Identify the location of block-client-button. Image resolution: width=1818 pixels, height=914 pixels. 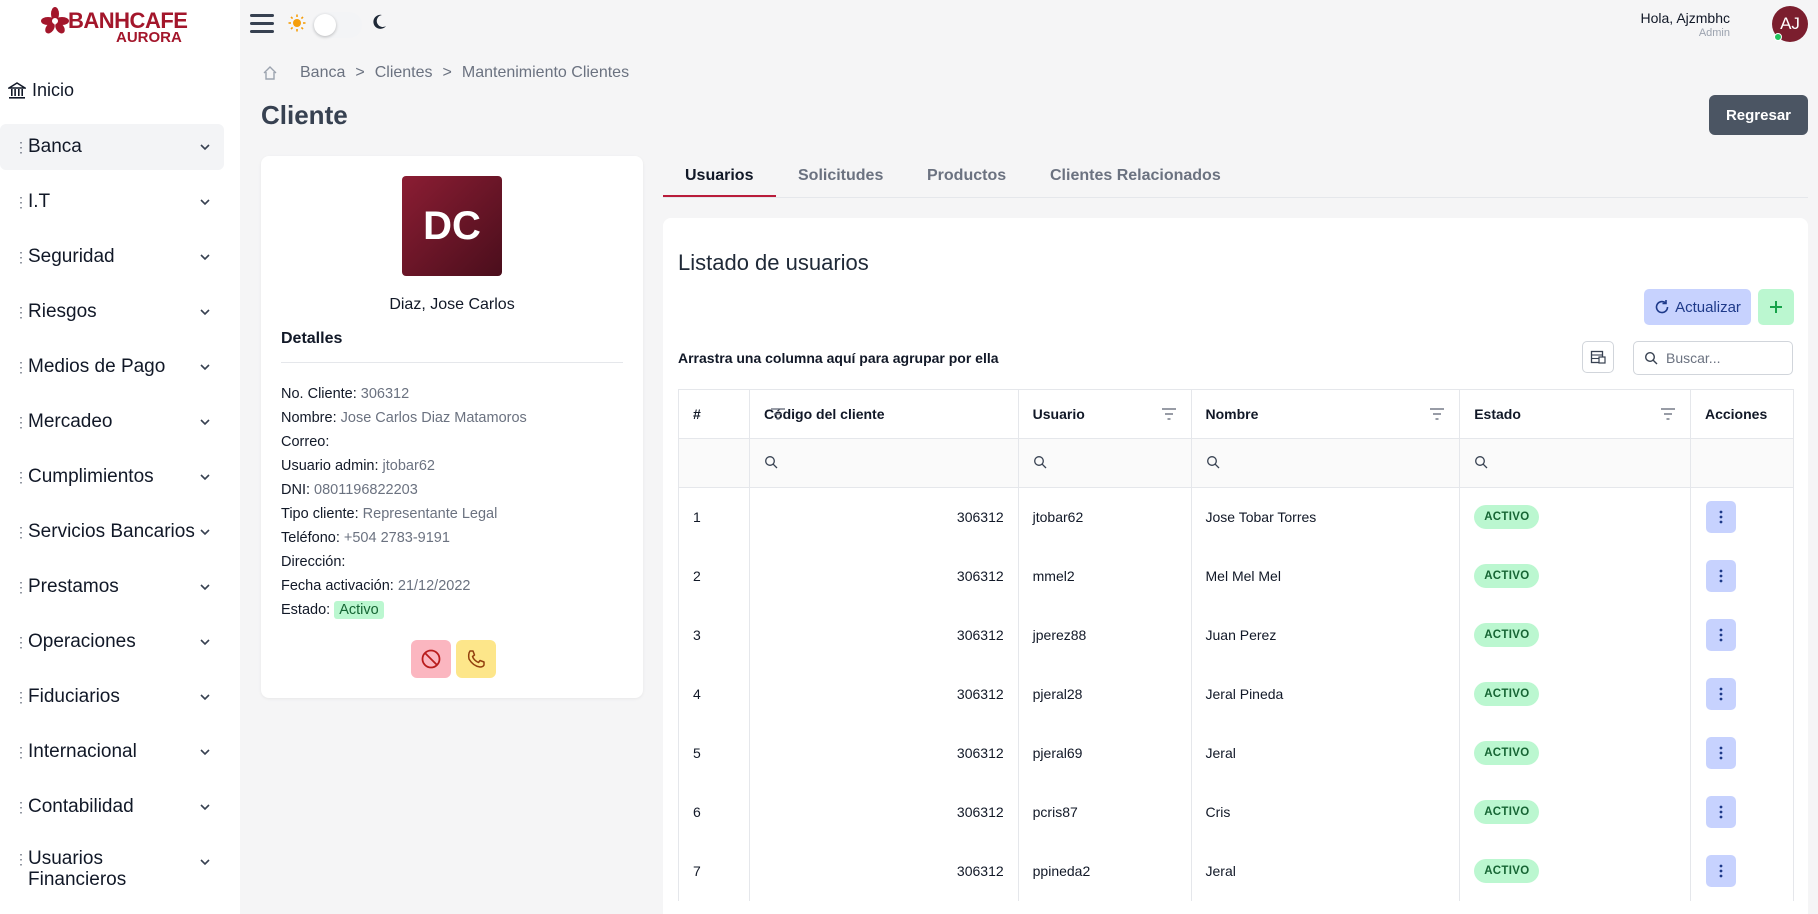
(431, 659).